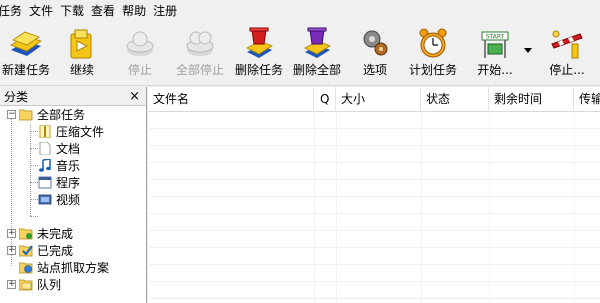 The image size is (600, 303). I want to click on delete-all-button: 删除全部, so click(317, 54).